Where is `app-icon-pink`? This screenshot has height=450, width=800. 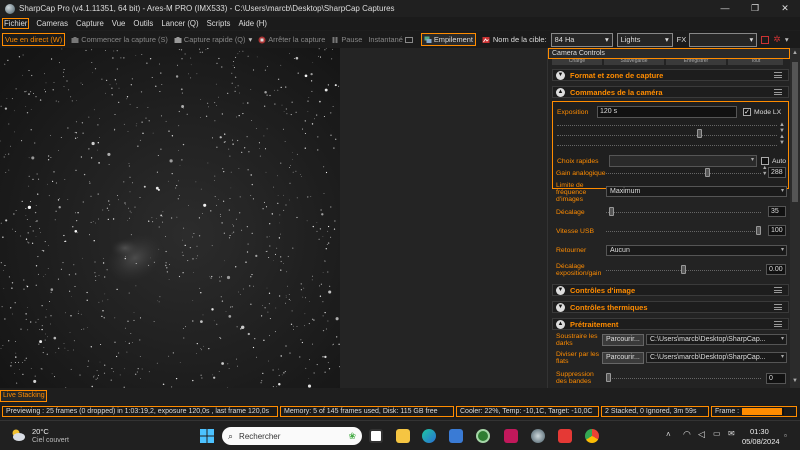 app-icon-pink is located at coordinates (511, 436).